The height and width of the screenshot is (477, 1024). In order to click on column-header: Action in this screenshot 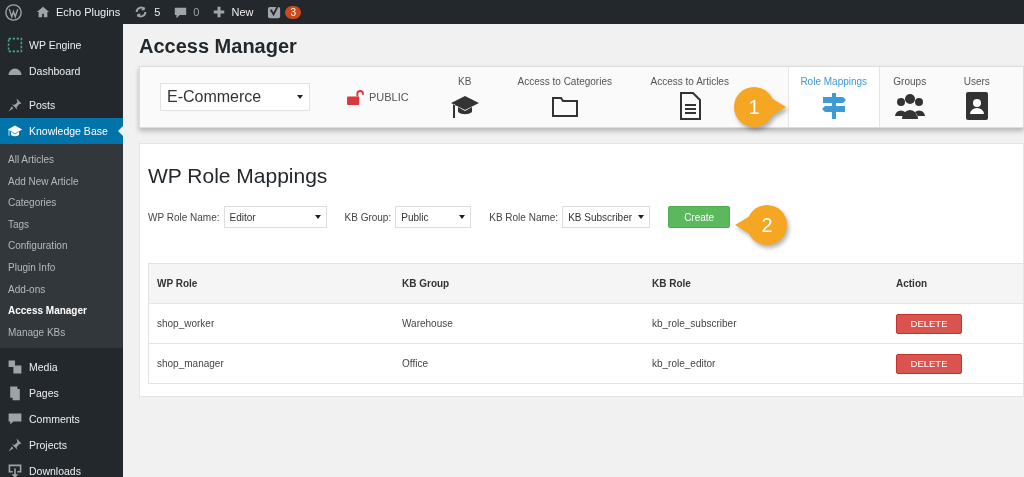, I will do `click(912, 283)`.